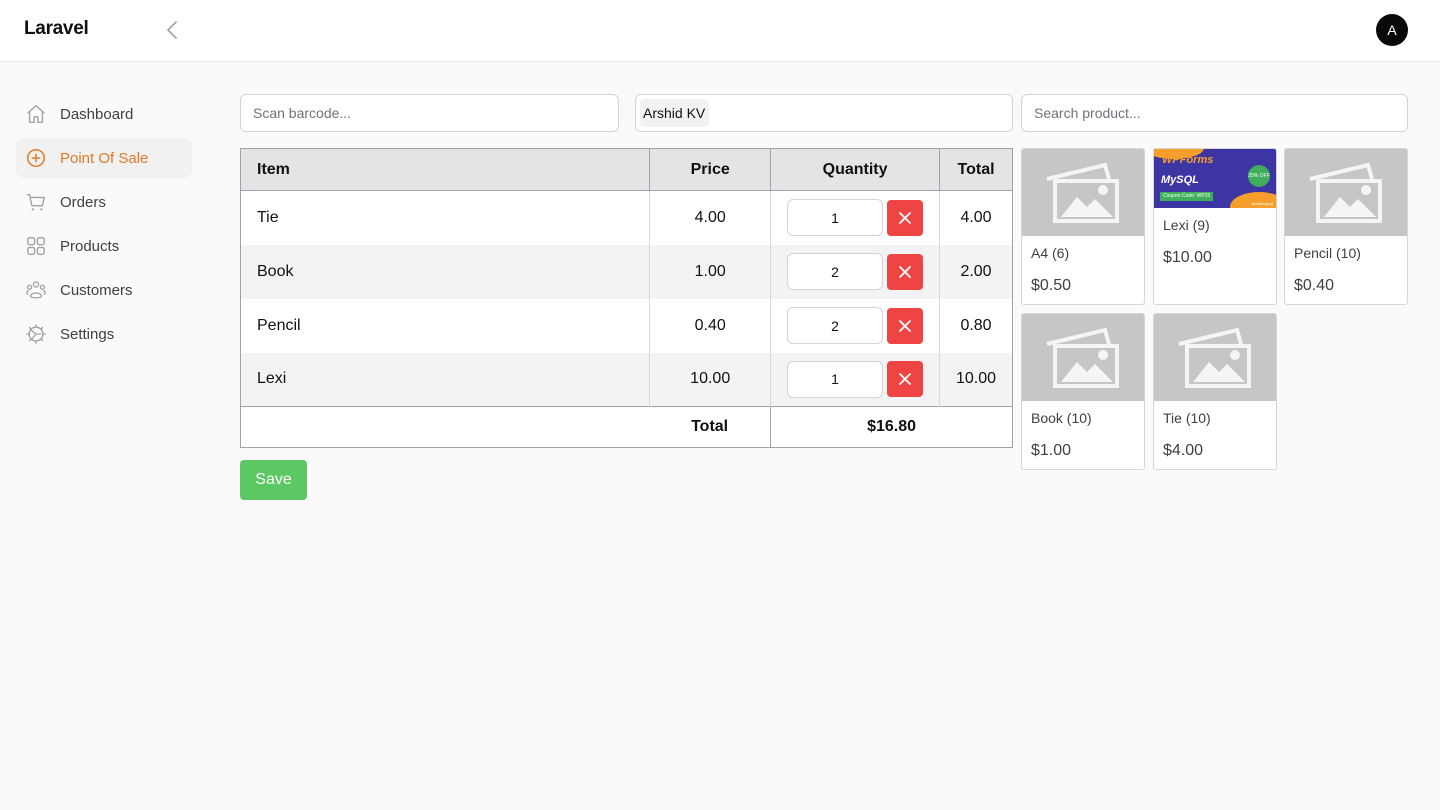 The width and height of the screenshot is (1440, 810). What do you see at coordinates (56, 29) in the screenshot?
I see `brand-logo: Laravel` at bounding box center [56, 29].